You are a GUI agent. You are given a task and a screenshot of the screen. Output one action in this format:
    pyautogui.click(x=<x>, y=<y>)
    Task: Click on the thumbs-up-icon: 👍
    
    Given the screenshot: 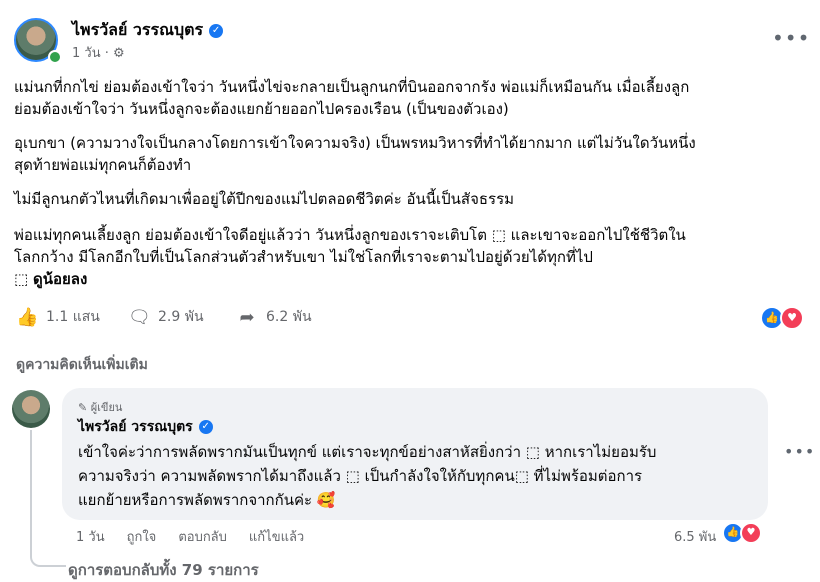 What is the action you would take?
    pyautogui.click(x=27, y=317)
    